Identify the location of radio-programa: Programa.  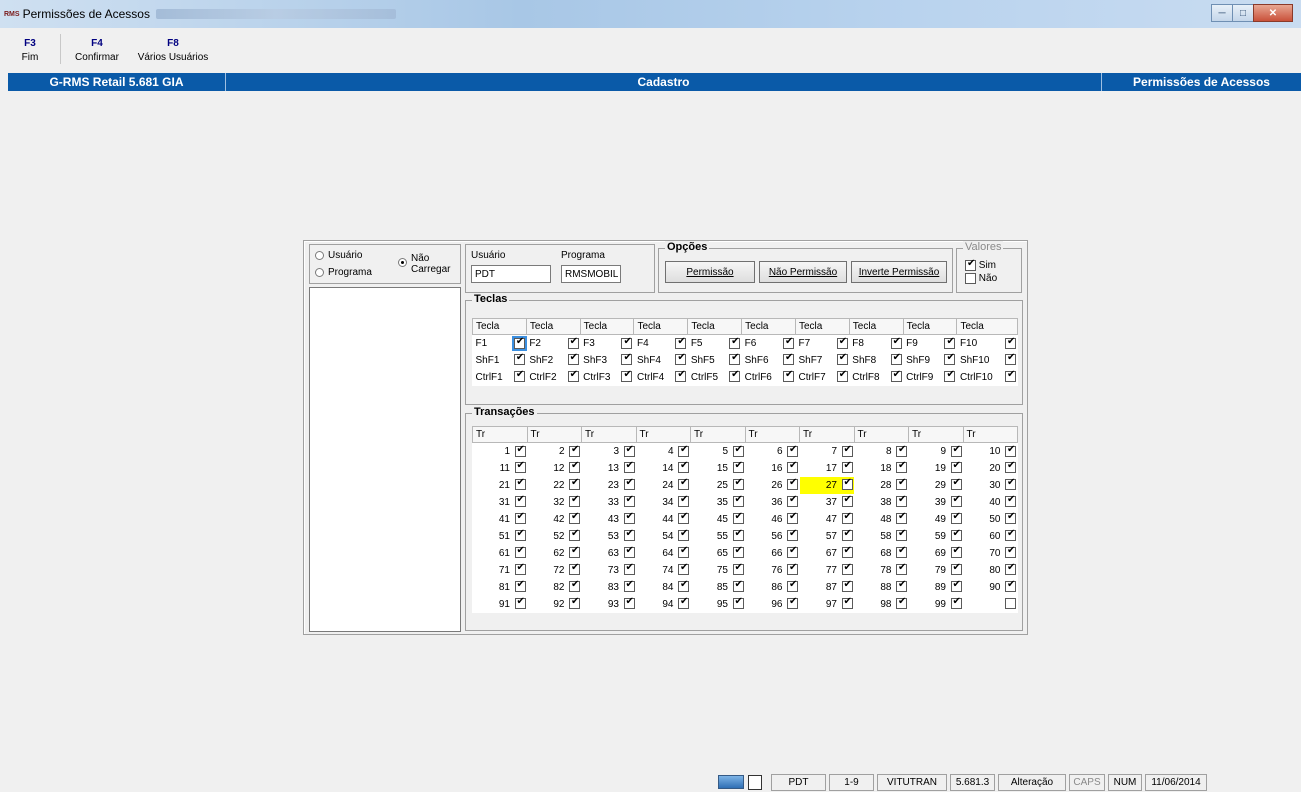
(343, 272).